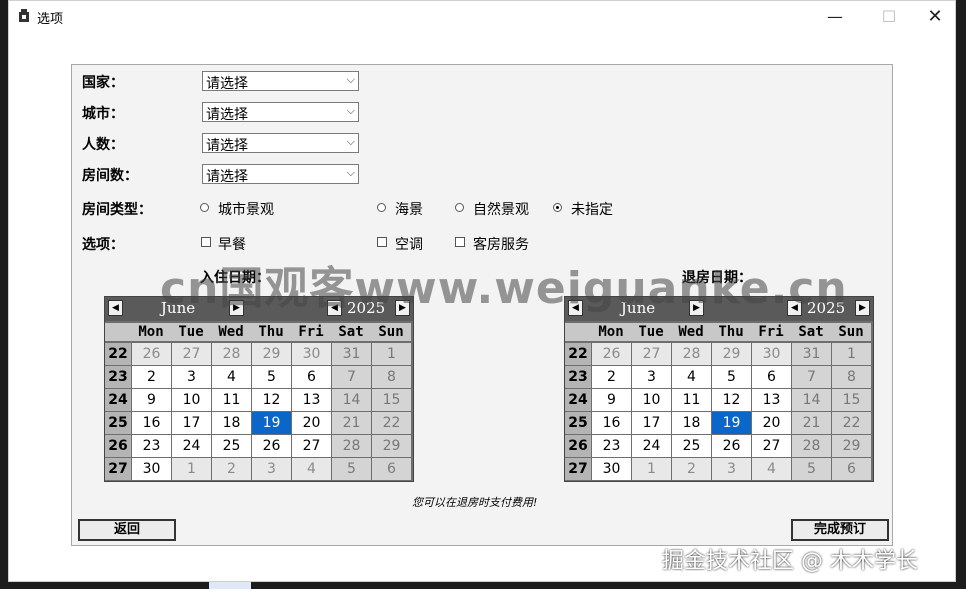 The width and height of the screenshot is (966, 589). What do you see at coordinates (280, 143) in the screenshot?
I see `people-select: 请选择 ⌵` at bounding box center [280, 143].